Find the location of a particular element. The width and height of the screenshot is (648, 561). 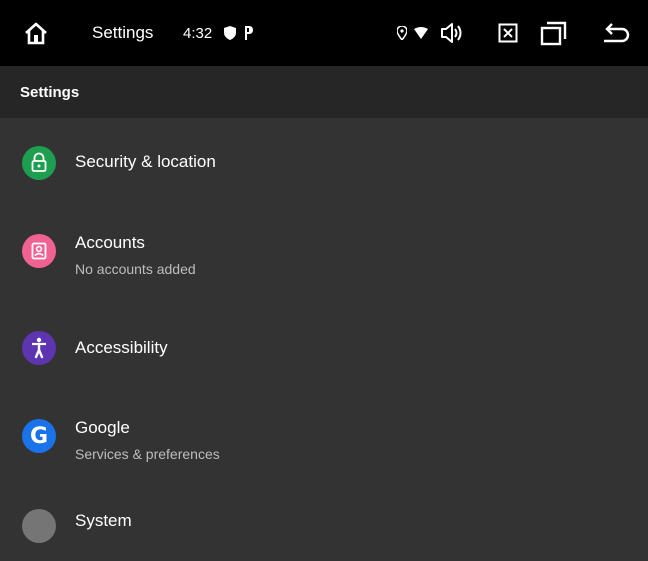

wifi-icon is located at coordinates (421, 33).